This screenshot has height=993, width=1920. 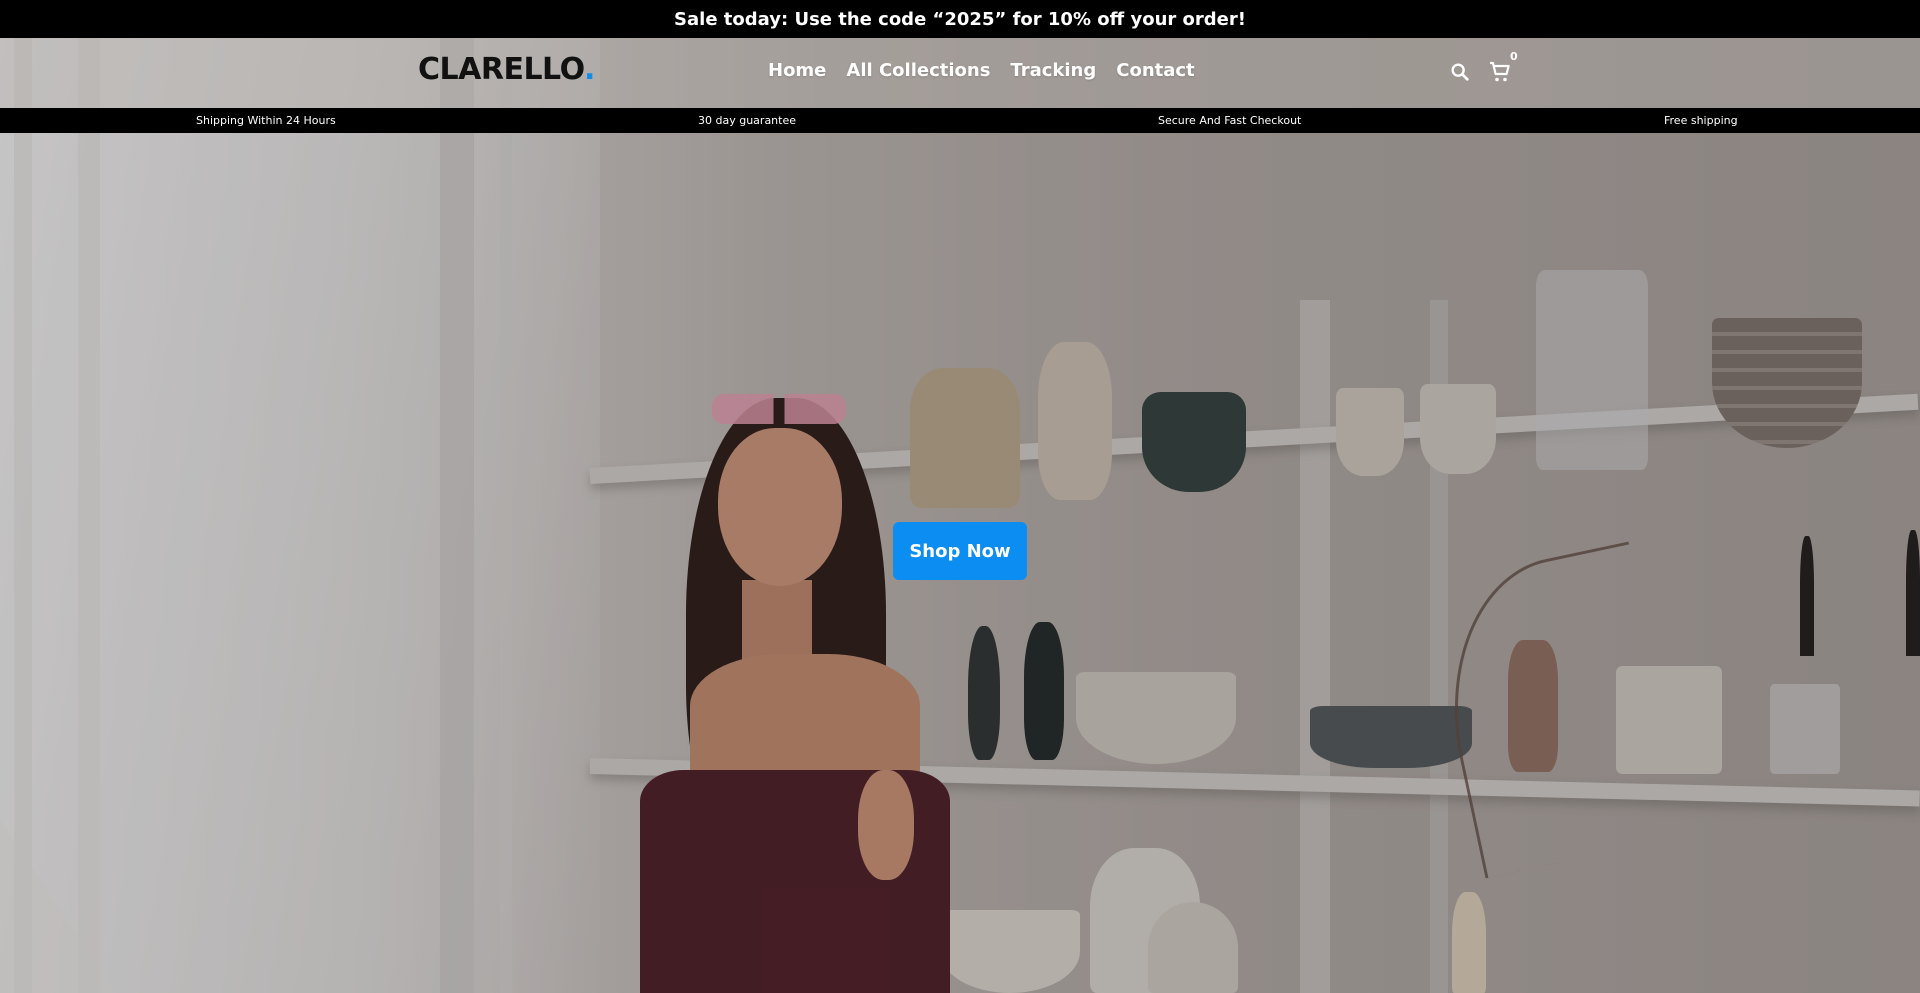 I want to click on feature-shipping: Shipping Within 24 Hours, so click(x=266, y=120).